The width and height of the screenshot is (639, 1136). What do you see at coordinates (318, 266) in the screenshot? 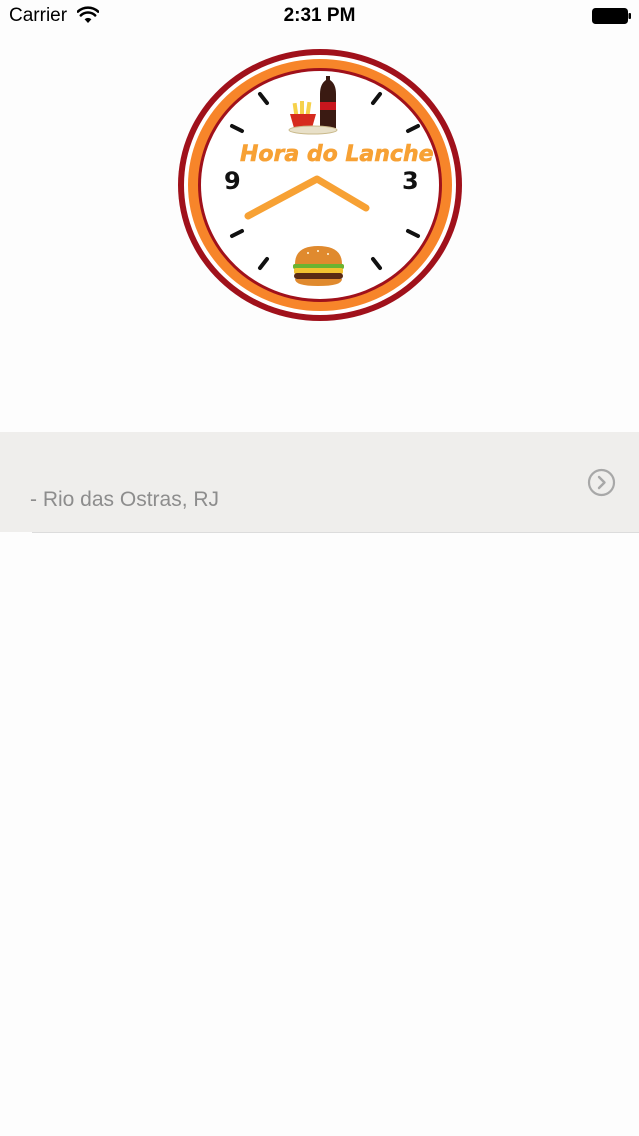
I see `burger-icon` at bounding box center [318, 266].